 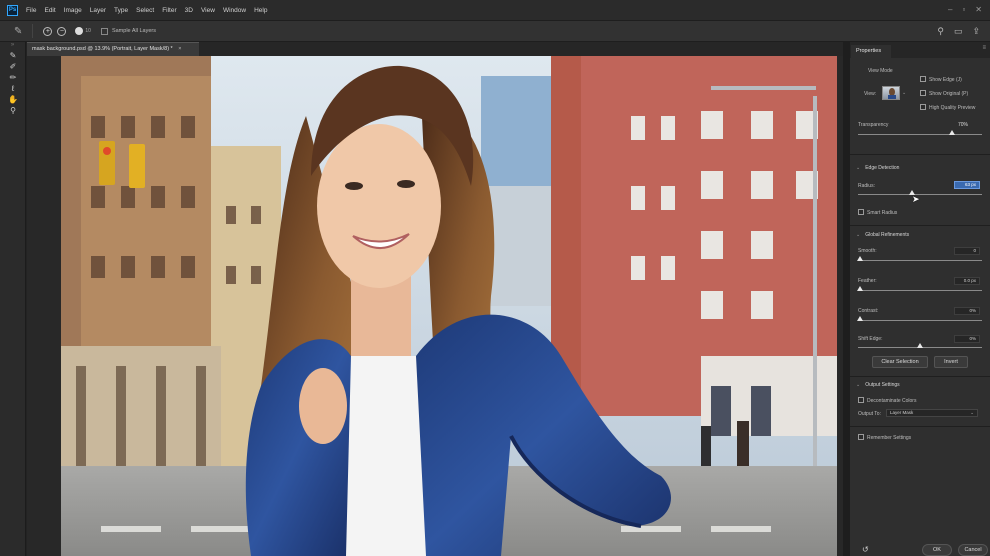 I want to click on high-quality-preview-checkbox, so click(x=923, y=107).